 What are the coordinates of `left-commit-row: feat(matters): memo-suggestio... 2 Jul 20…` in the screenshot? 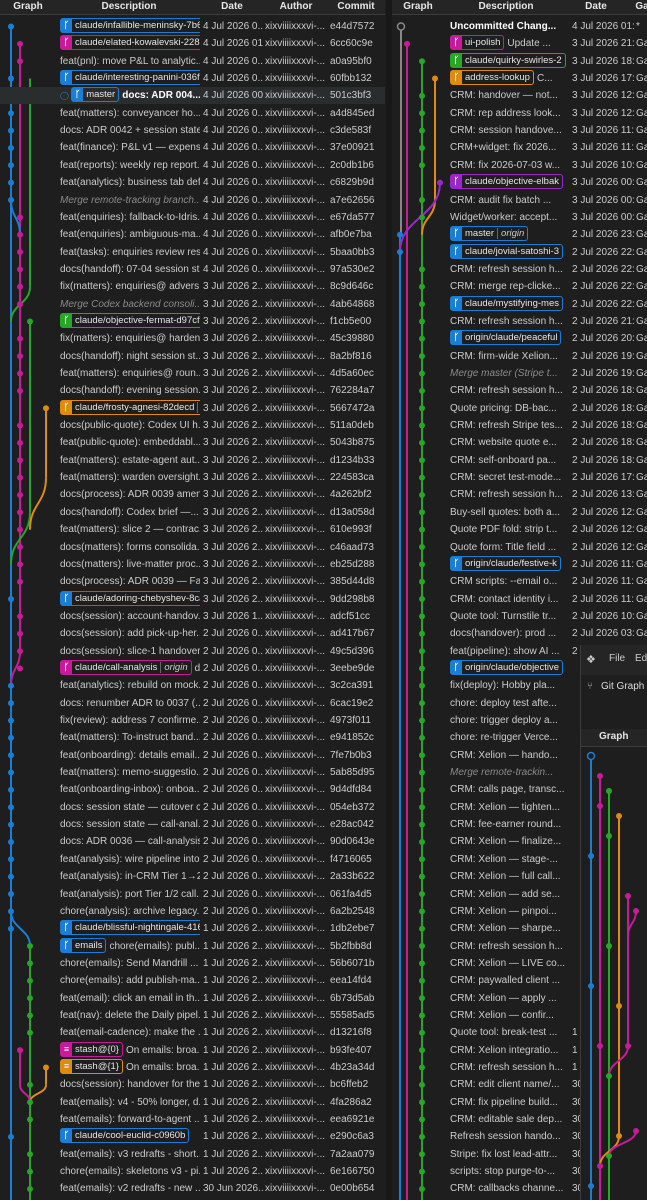 It's located at (192, 772).